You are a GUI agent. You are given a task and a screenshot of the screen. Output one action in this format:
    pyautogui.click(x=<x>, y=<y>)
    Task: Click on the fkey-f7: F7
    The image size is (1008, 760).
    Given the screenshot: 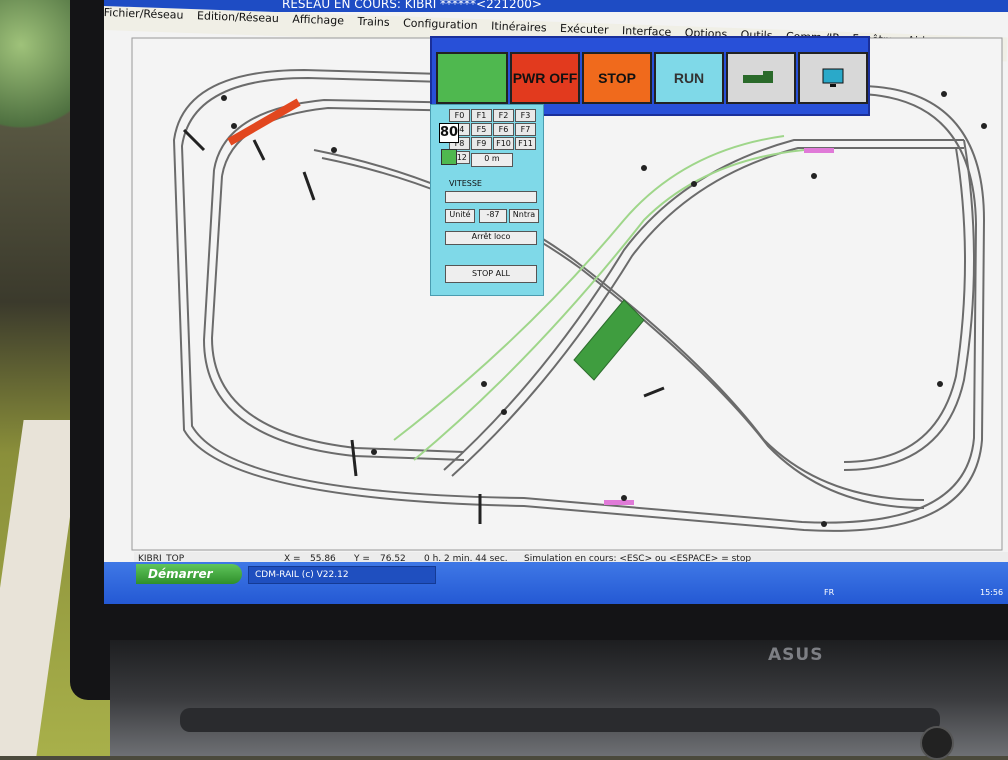 What is the action you would take?
    pyautogui.click(x=525, y=129)
    